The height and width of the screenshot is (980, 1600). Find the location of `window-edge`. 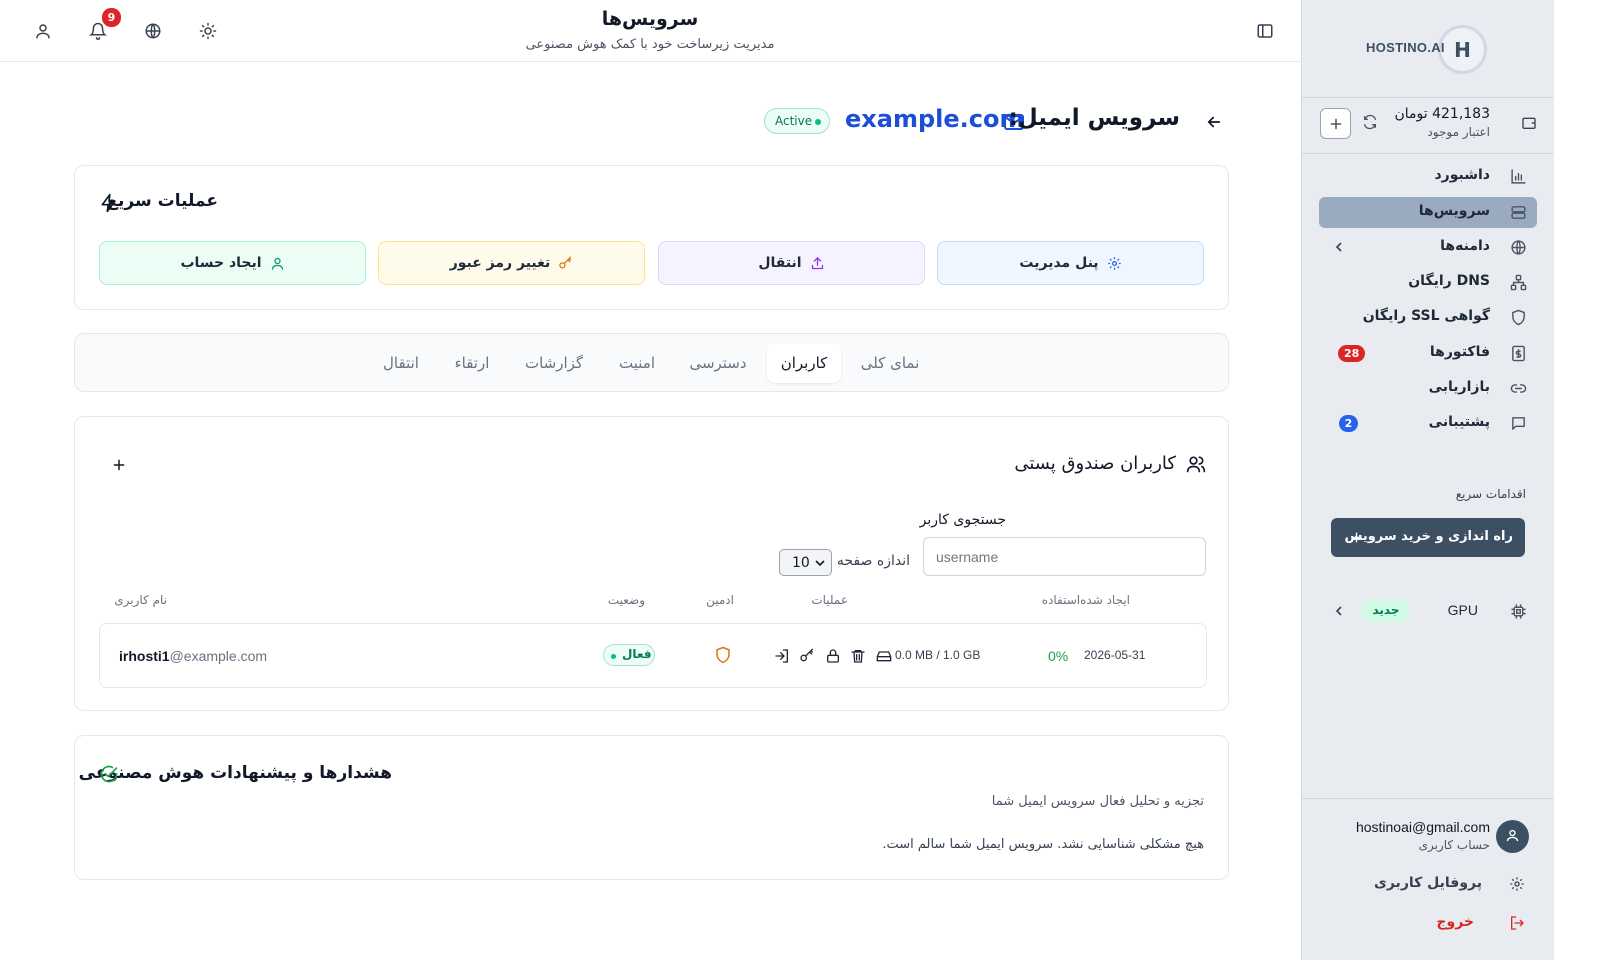

window-edge is located at coordinates (1577, 490).